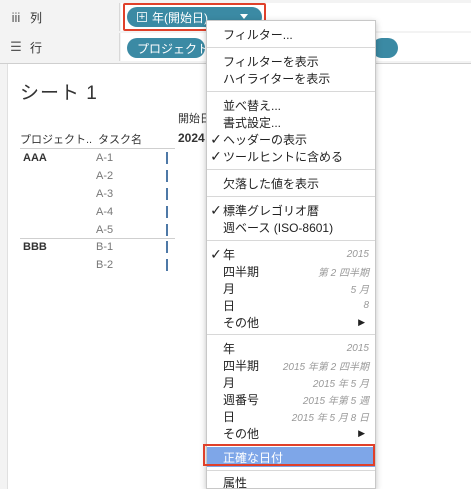 This screenshot has height=489, width=471. I want to click on task-label: B-1, so click(104, 247).